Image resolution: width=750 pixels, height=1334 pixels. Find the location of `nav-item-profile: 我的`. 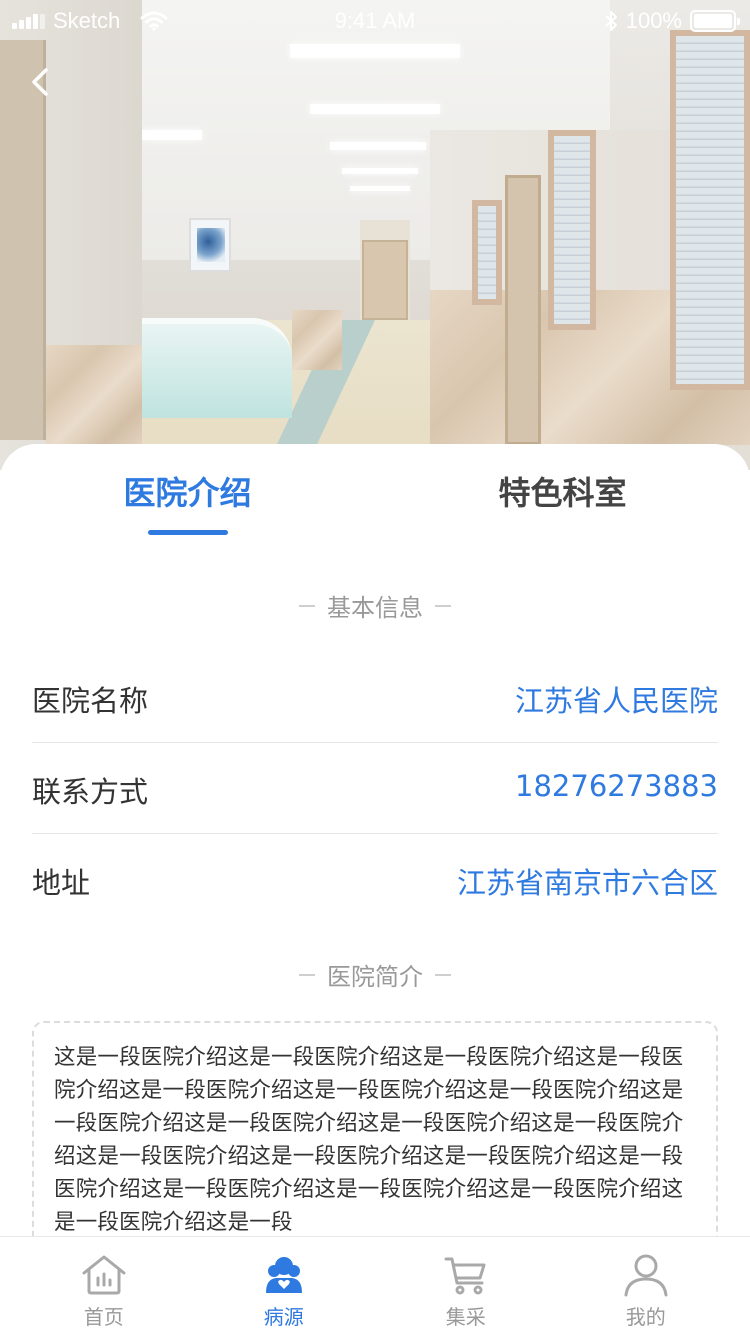

nav-item-profile: 我的 is located at coordinates (646, 1285).